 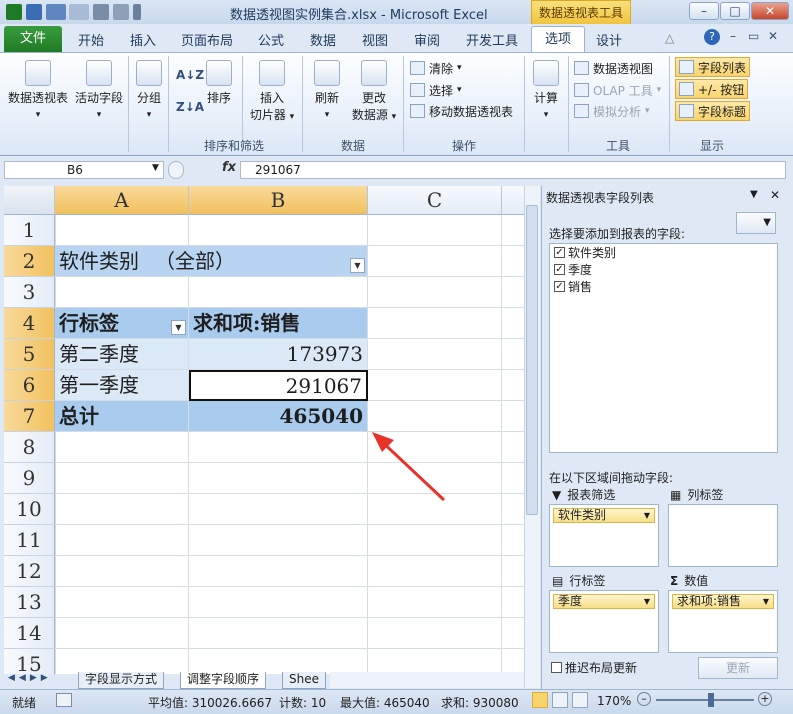 What do you see at coordinates (155, 168) in the screenshot?
I see `name-box-dropdown-icon: ▼` at bounding box center [155, 168].